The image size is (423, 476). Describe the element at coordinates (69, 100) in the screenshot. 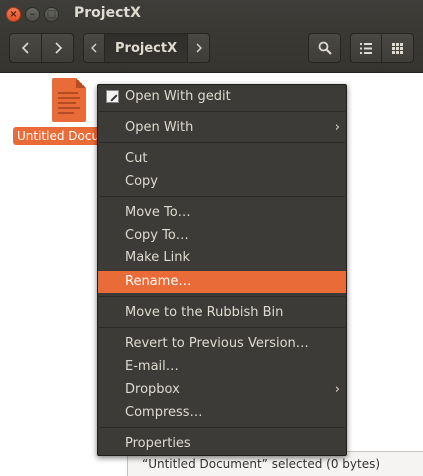

I see `text-document-icon` at that location.